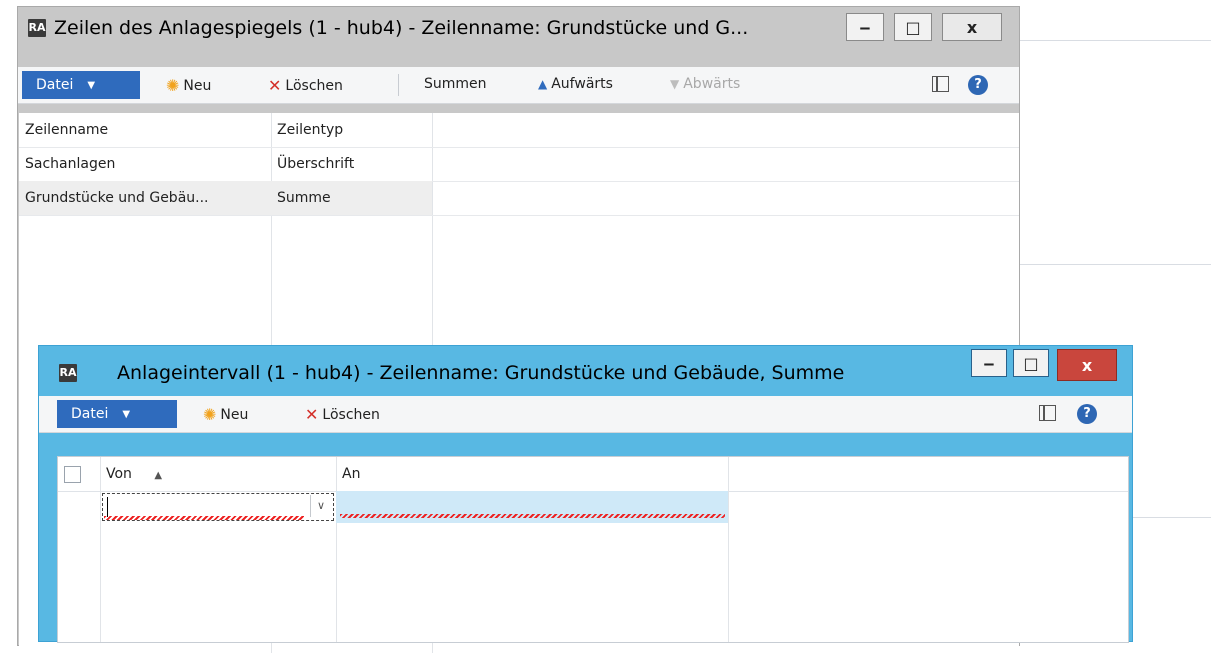 The height and width of the screenshot is (653, 1211). What do you see at coordinates (675, 84) in the screenshot?
I see `arrow-down-icon: ▼` at bounding box center [675, 84].